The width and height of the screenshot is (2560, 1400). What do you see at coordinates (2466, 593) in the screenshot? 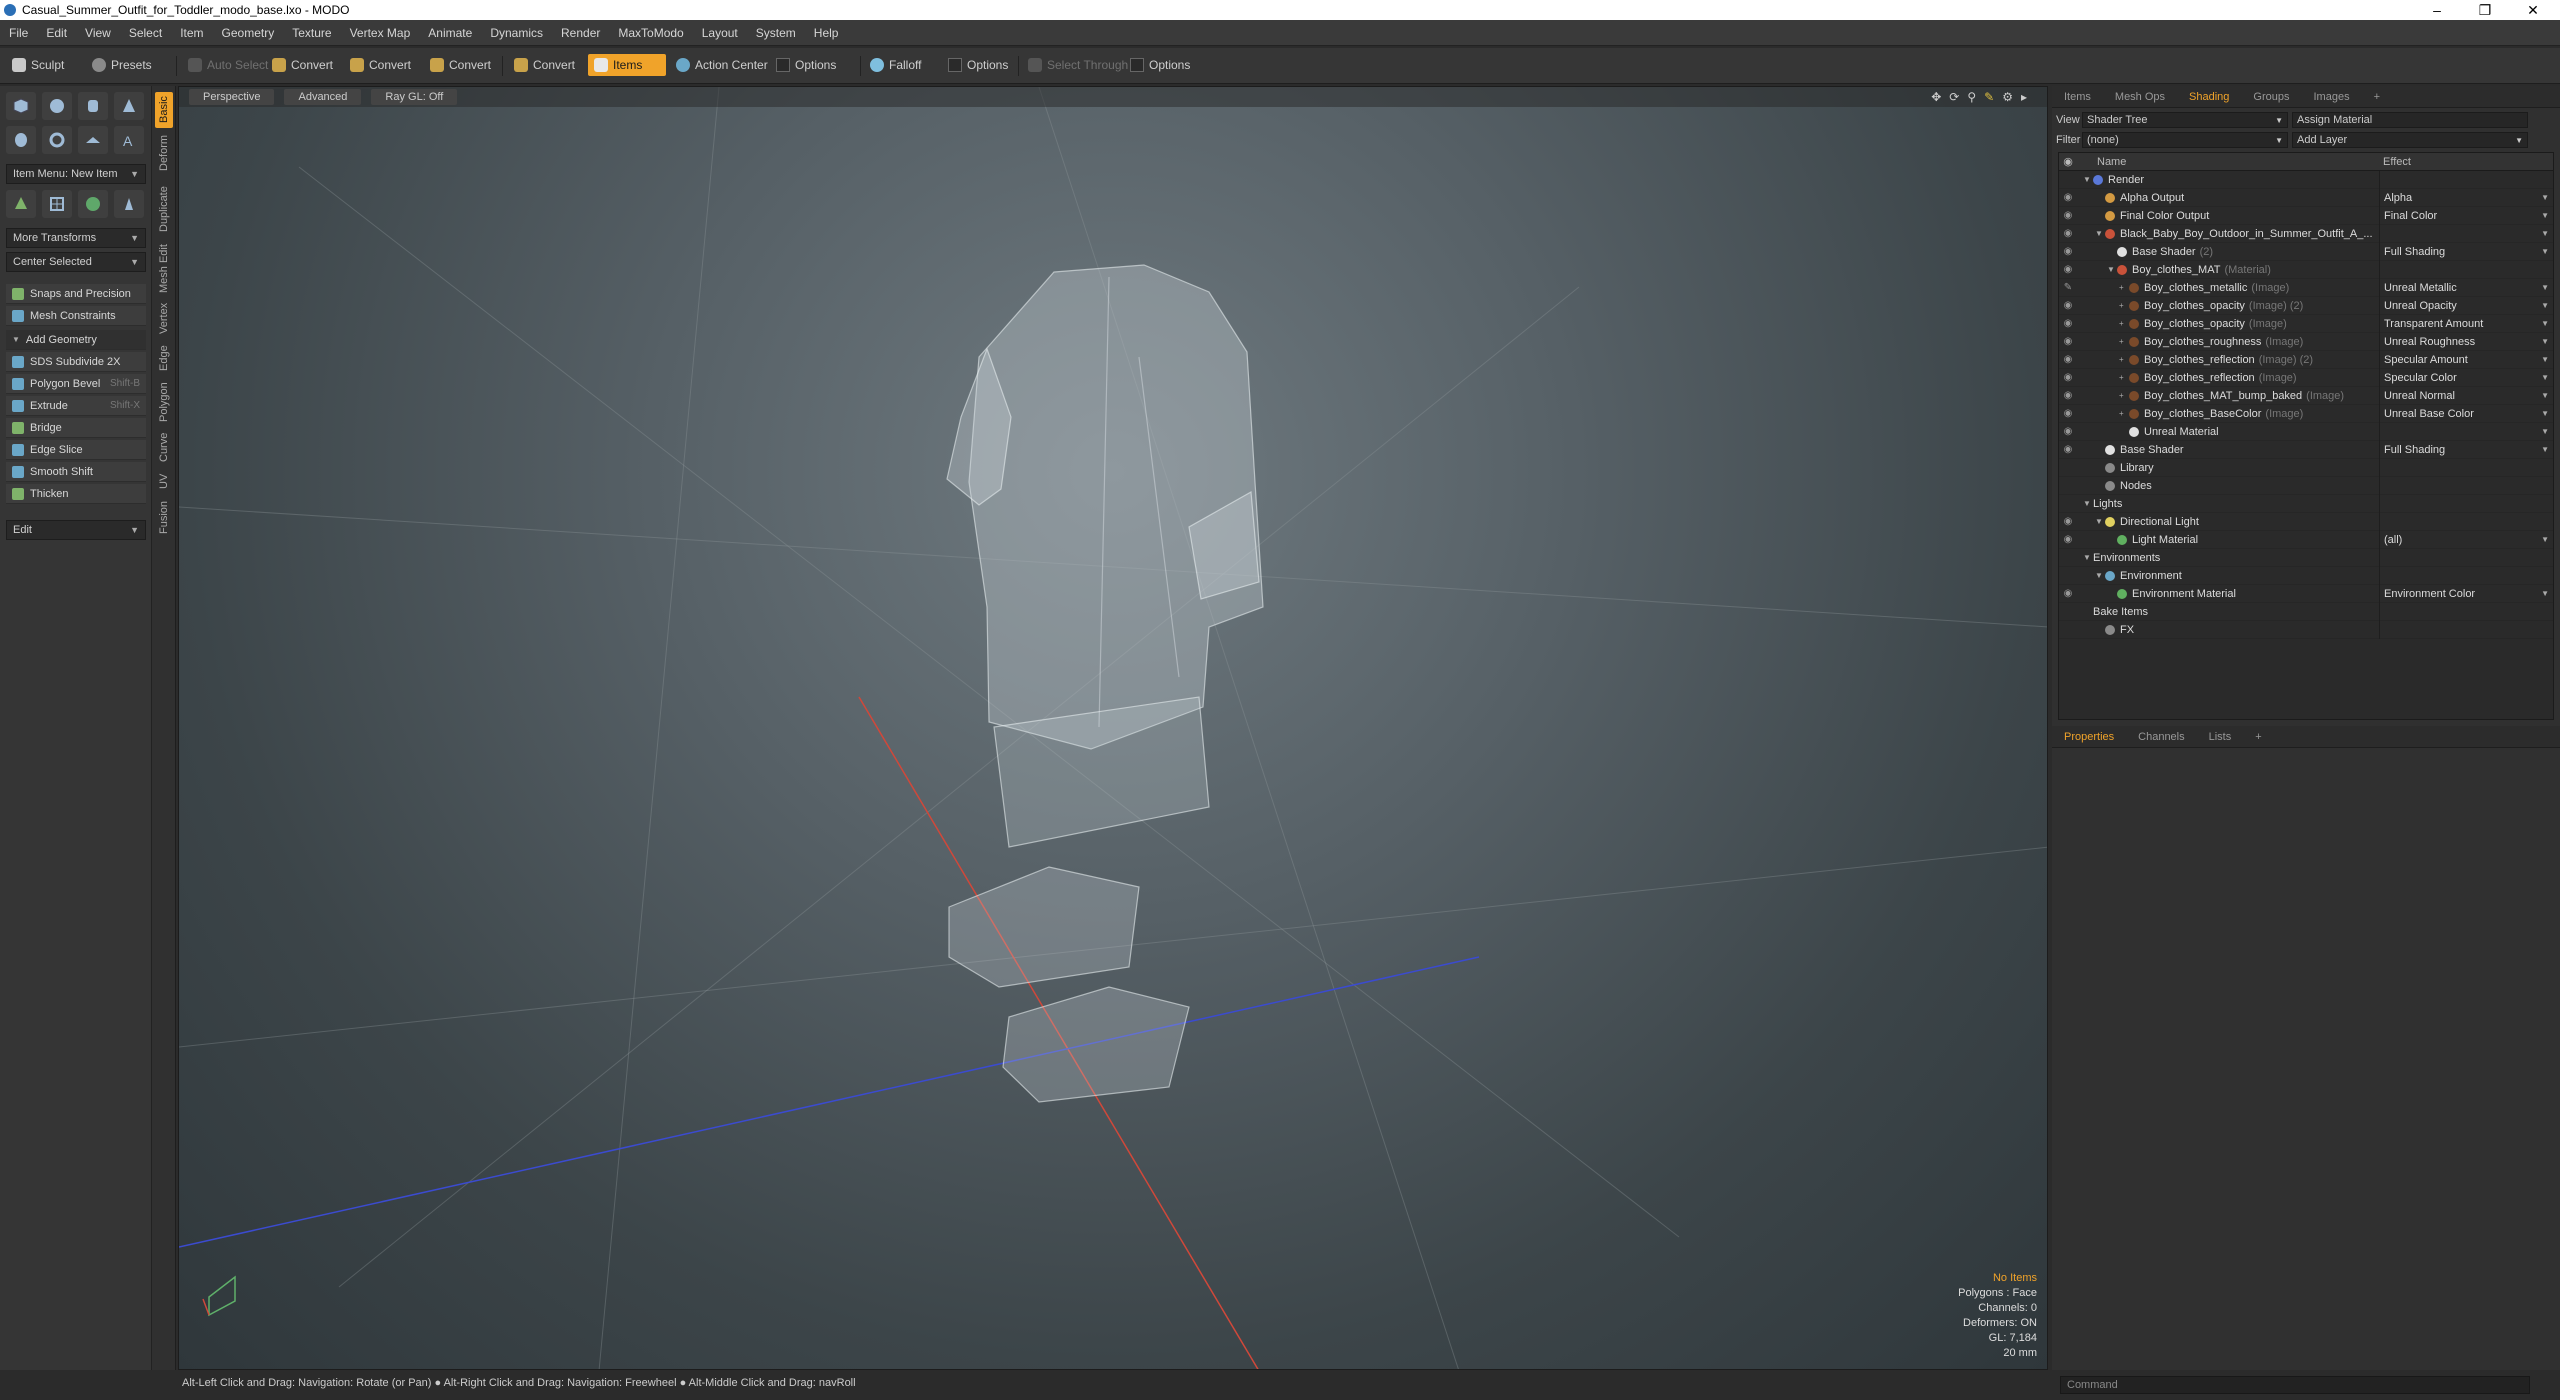
I see `effect-cell: Environment Color ▼` at bounding box center [2466, 593].